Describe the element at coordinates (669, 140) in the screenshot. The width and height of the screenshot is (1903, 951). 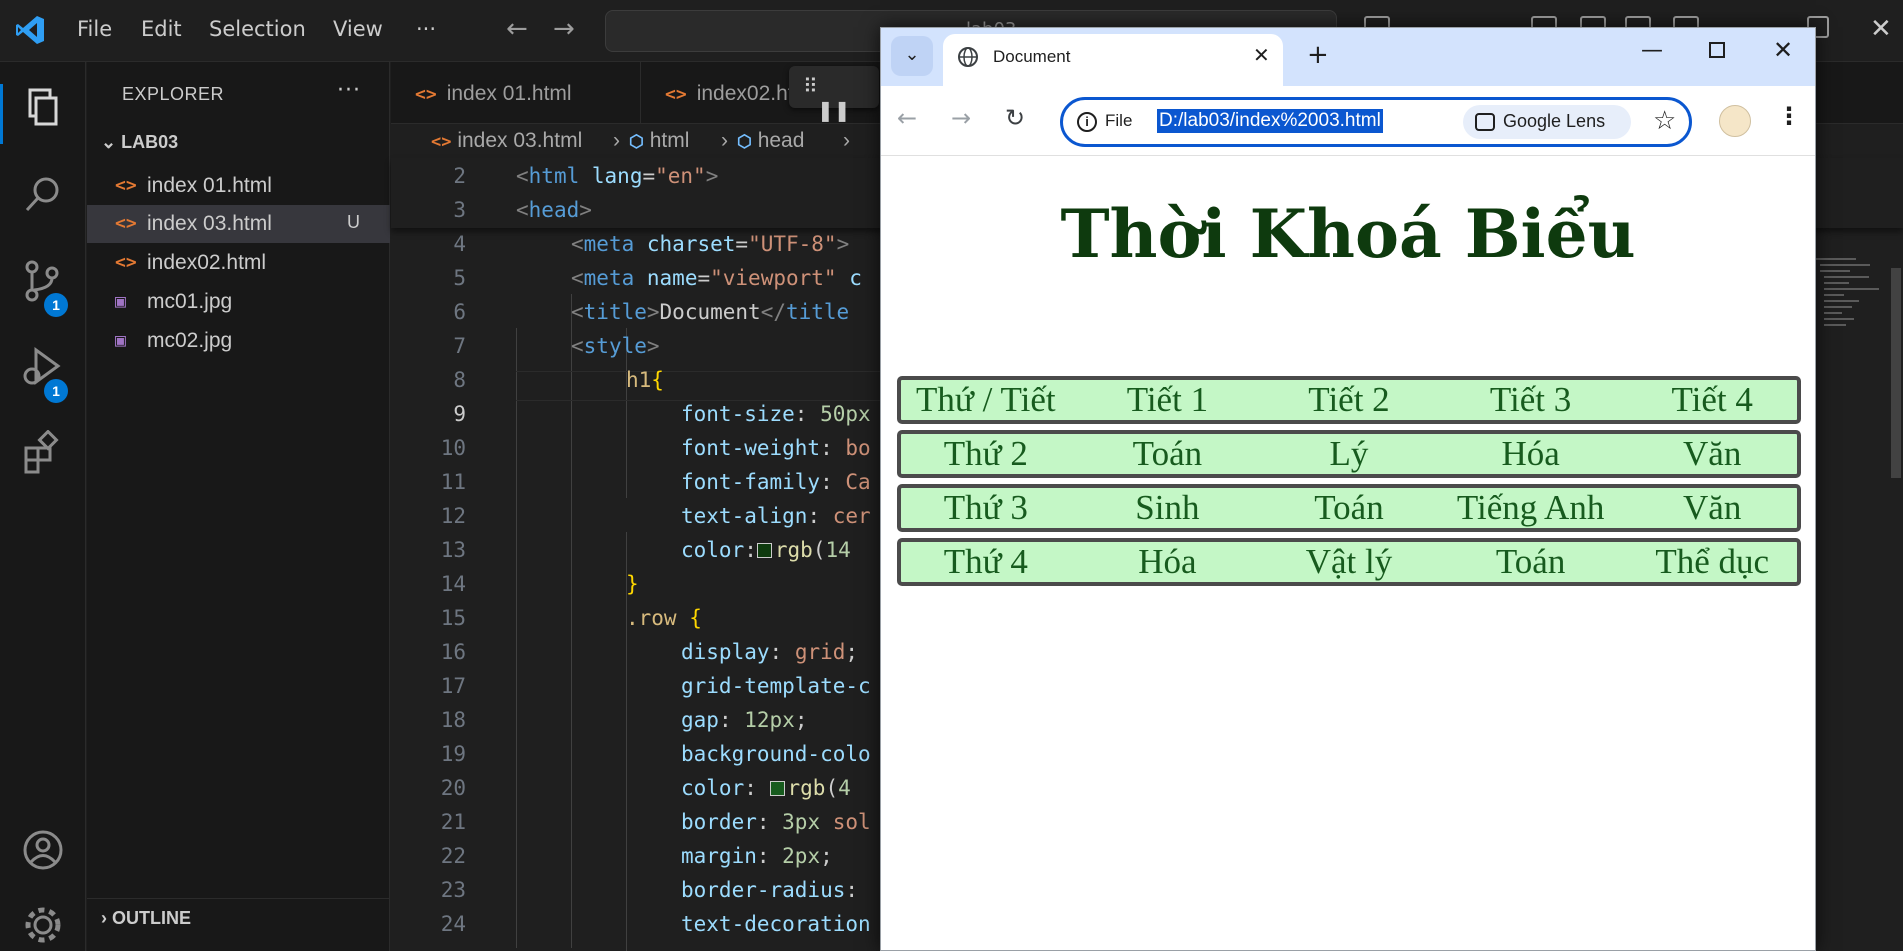
I see `breadcrumb-label: html` at that location.